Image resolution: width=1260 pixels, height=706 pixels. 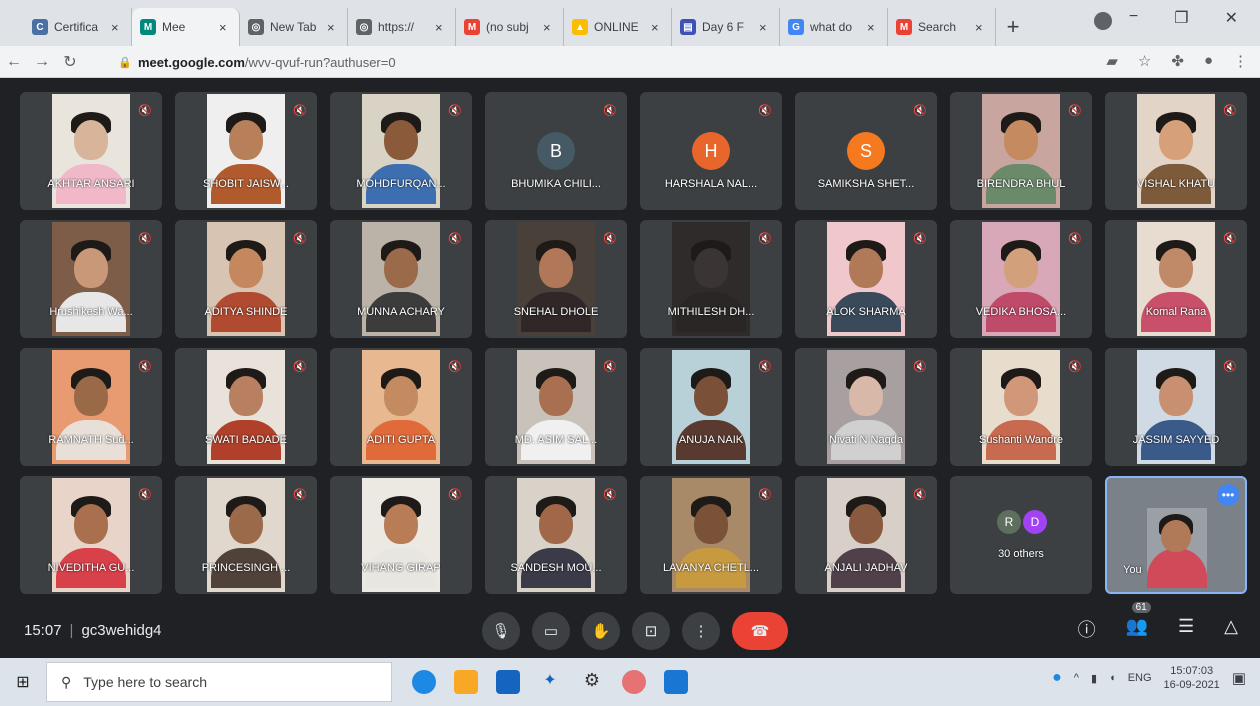 I want to click on participant-tile: 🔇 SNEHAL DHOLE, so click(x=556, y=279).